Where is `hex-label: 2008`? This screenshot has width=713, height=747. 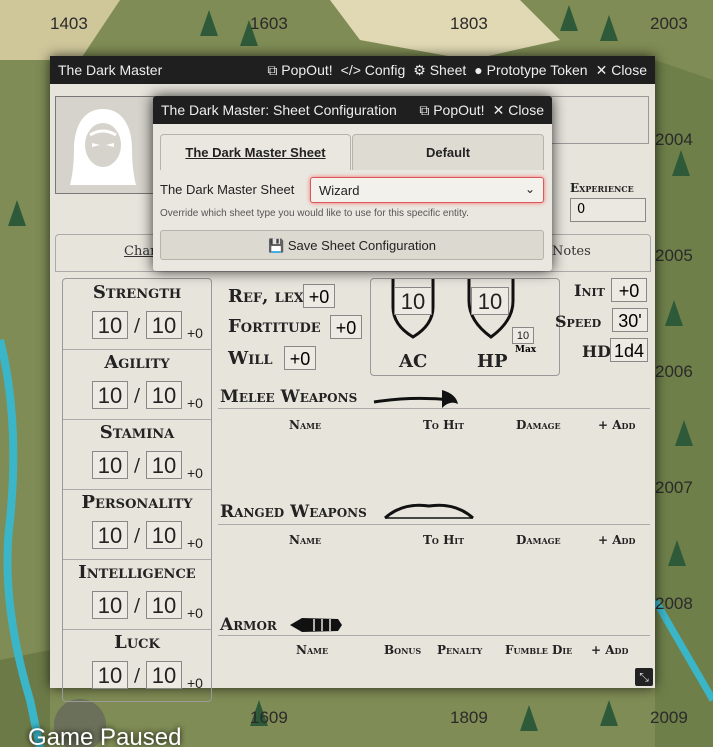 hex-label: 2008 is located at coordinates (674, 603).